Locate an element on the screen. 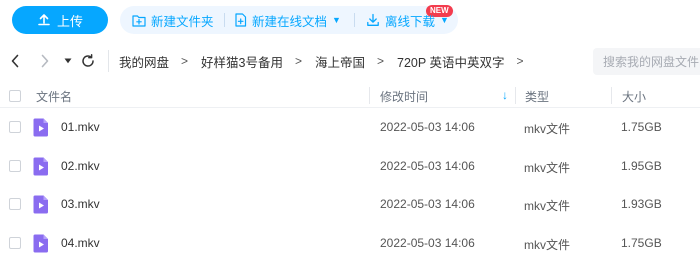 This screenshot has width=700, height=275. column-header-size: 大小 is located at coordinates (634, 96).